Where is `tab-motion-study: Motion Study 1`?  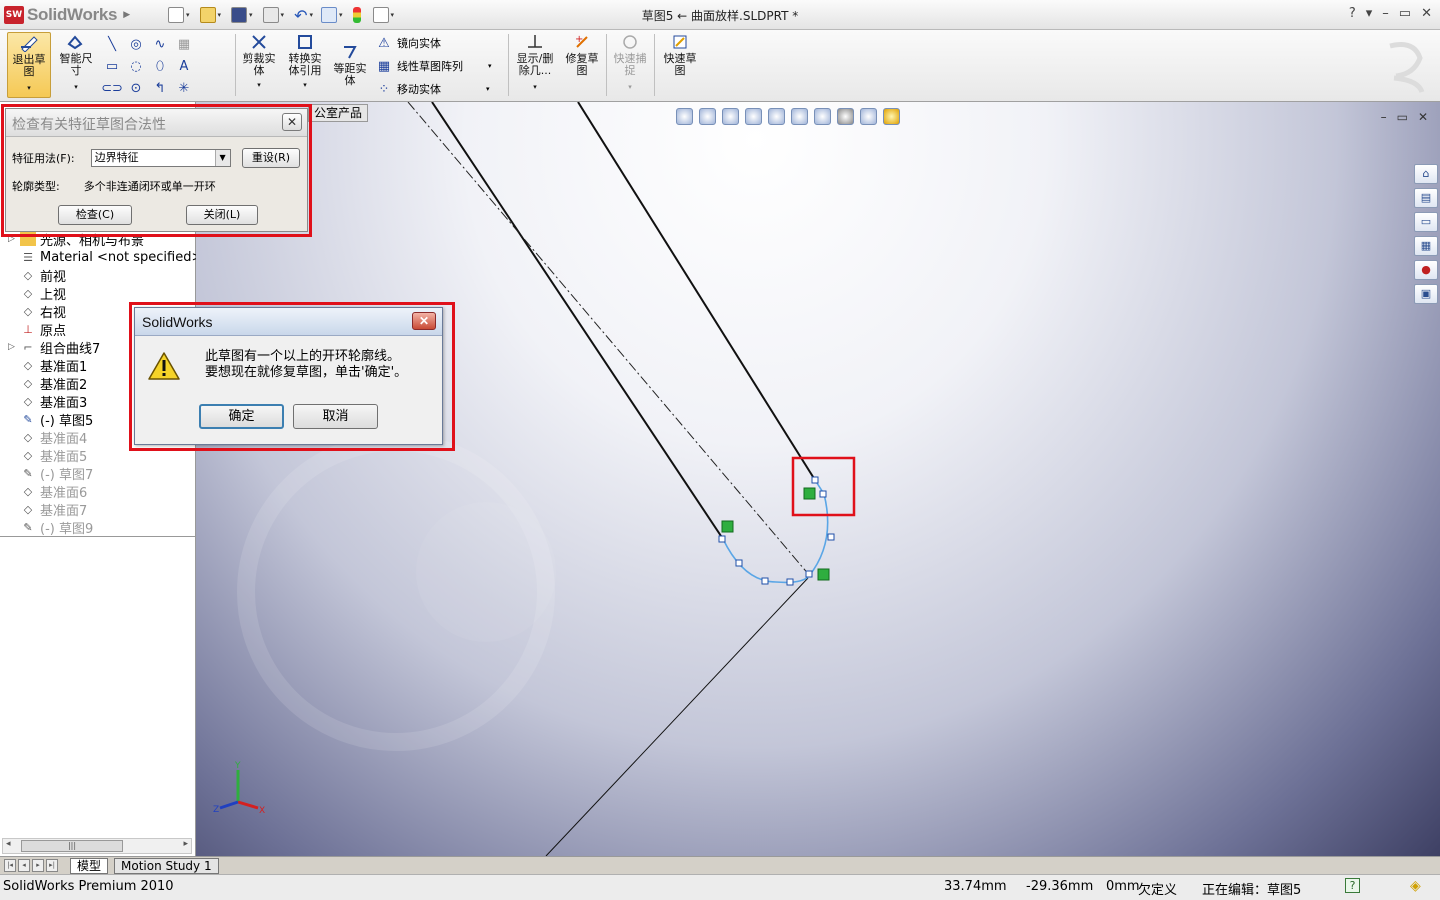 tab-motion-study: Motion Study 1 is located at coordinates (166, 866).